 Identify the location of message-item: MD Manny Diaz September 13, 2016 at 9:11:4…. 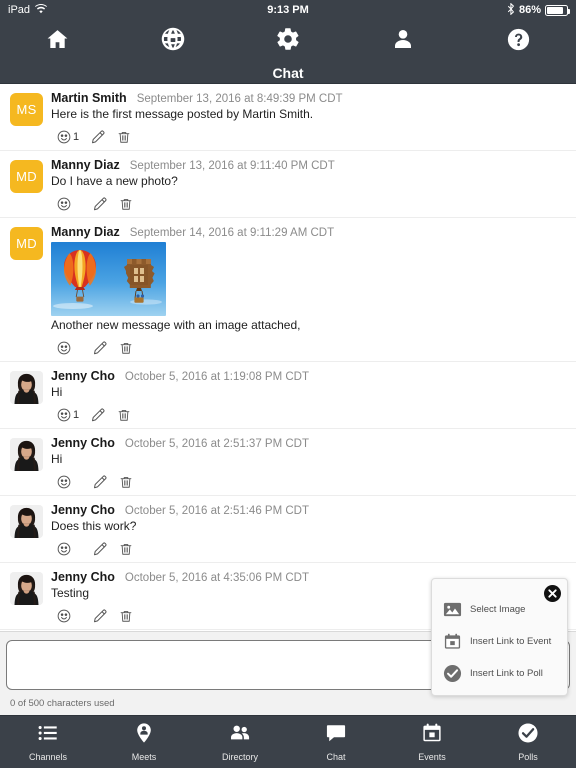
(288, 184).